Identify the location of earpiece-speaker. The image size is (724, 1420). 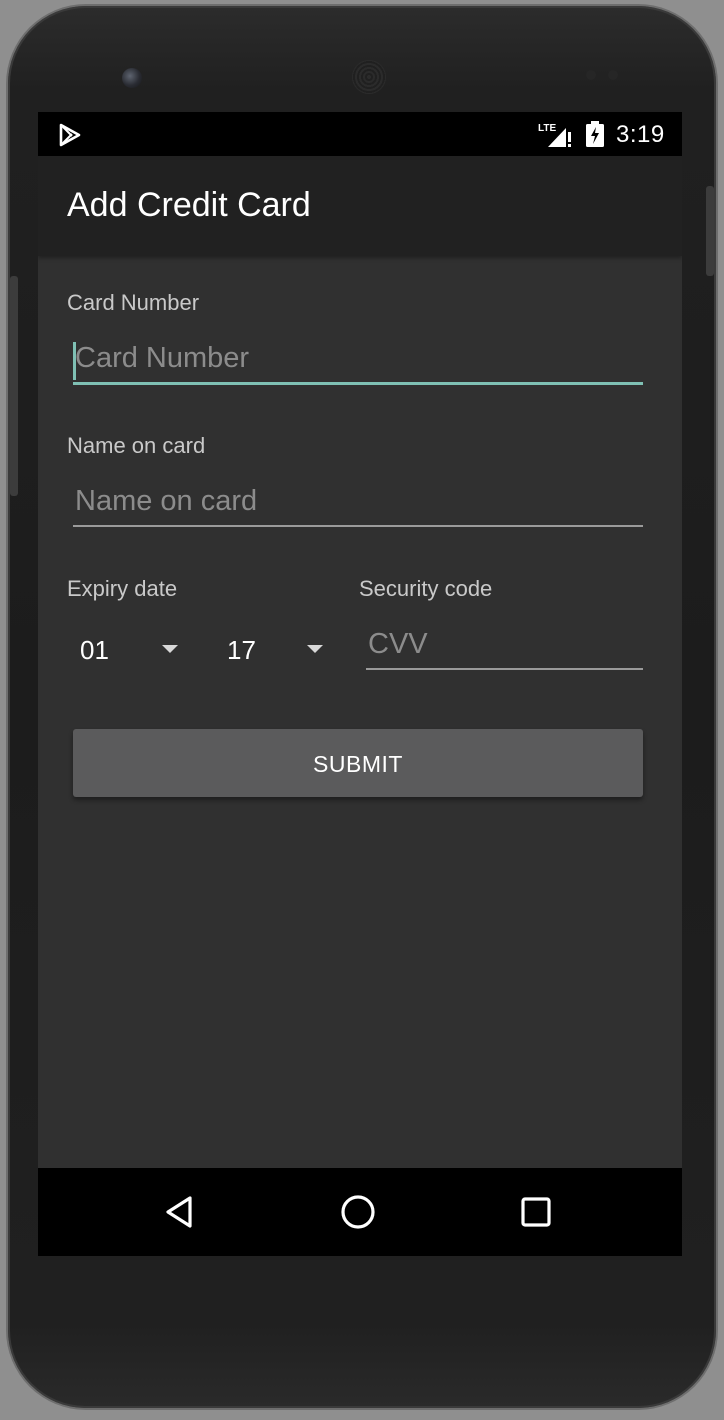
(369, 77).